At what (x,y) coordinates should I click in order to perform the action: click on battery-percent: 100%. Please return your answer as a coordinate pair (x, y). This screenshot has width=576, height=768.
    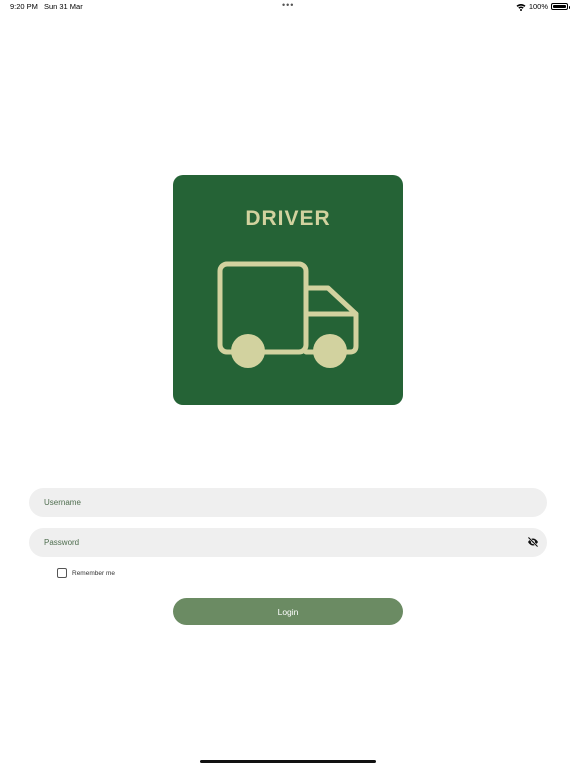
    Looking at the image, I should click on (538, 6).